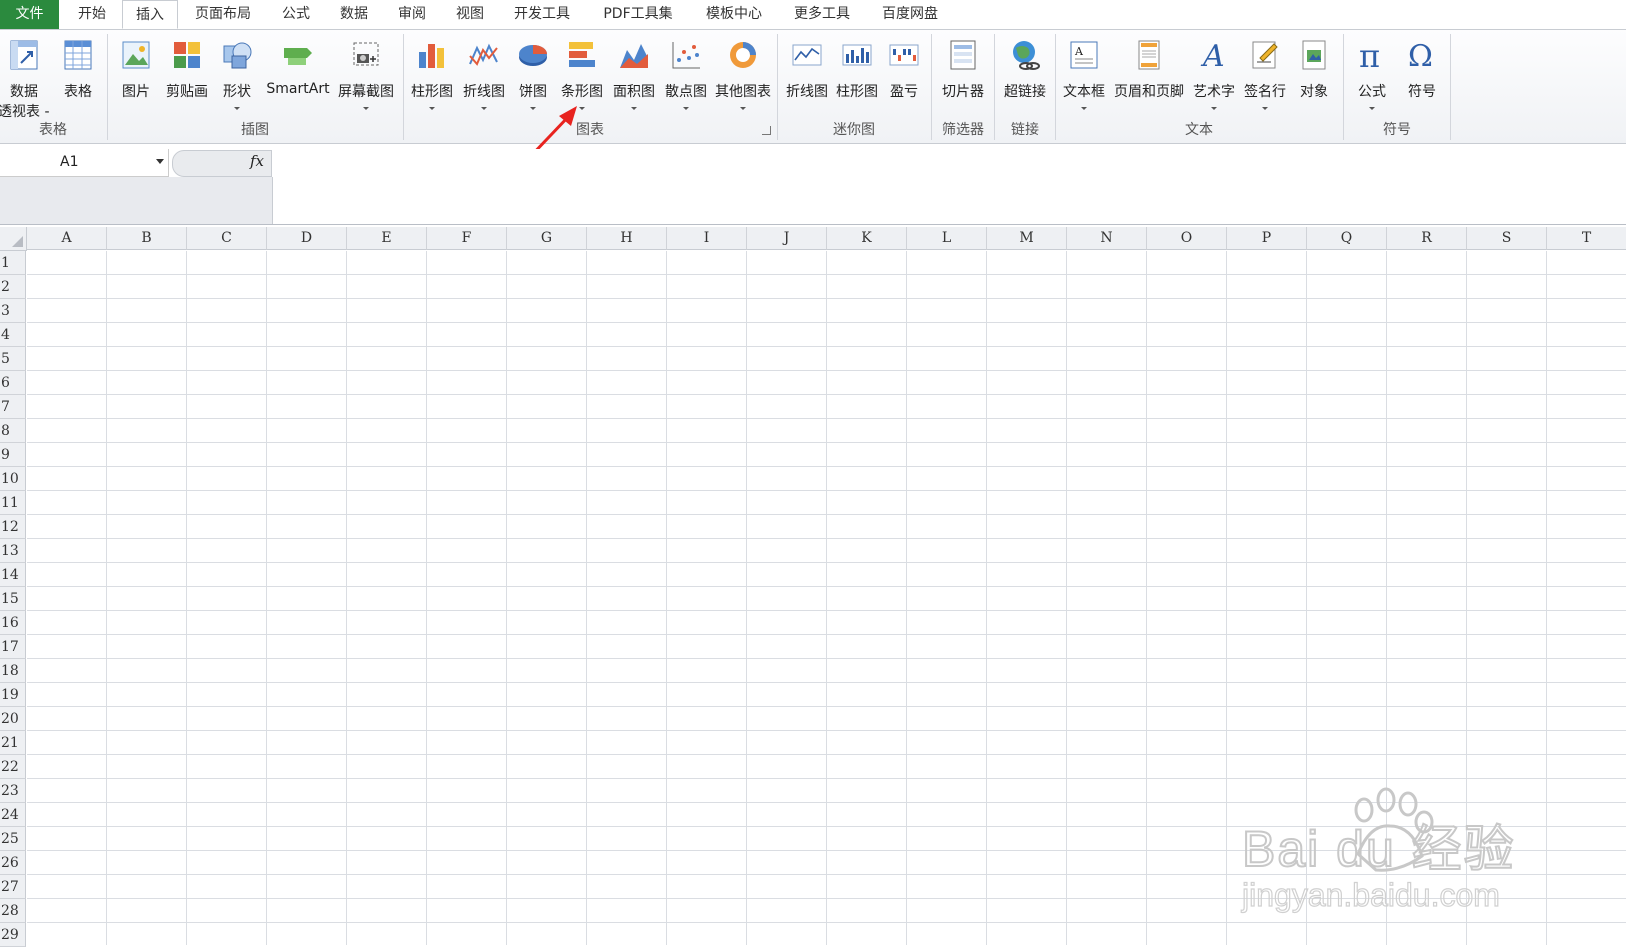  What do you see at coordinates (432, 82) in the screenshot?
I see `column-chart-button: 柱形图` at bounding box center [432, 82].